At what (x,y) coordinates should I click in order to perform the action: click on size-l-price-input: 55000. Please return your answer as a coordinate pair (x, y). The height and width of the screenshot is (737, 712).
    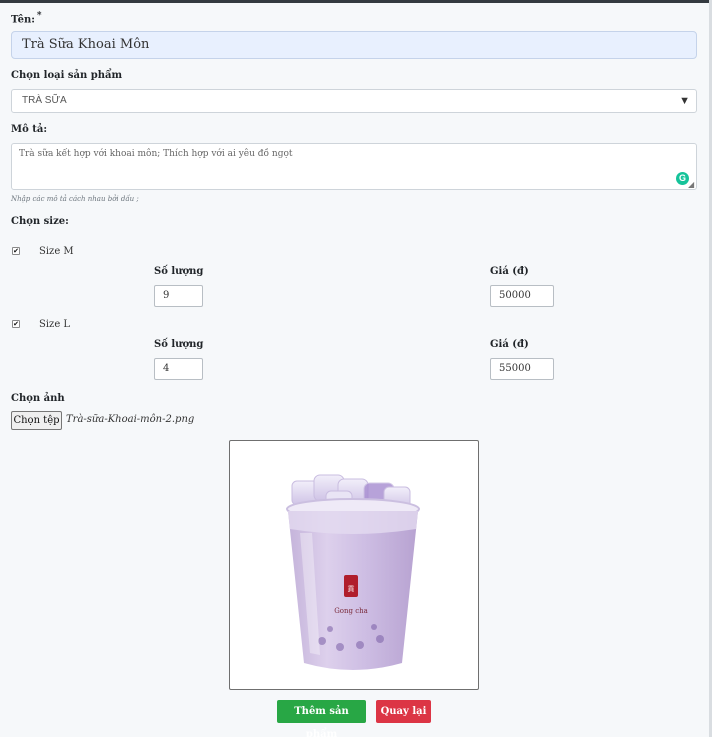
    Looking at the image, I should click on (522, 369).